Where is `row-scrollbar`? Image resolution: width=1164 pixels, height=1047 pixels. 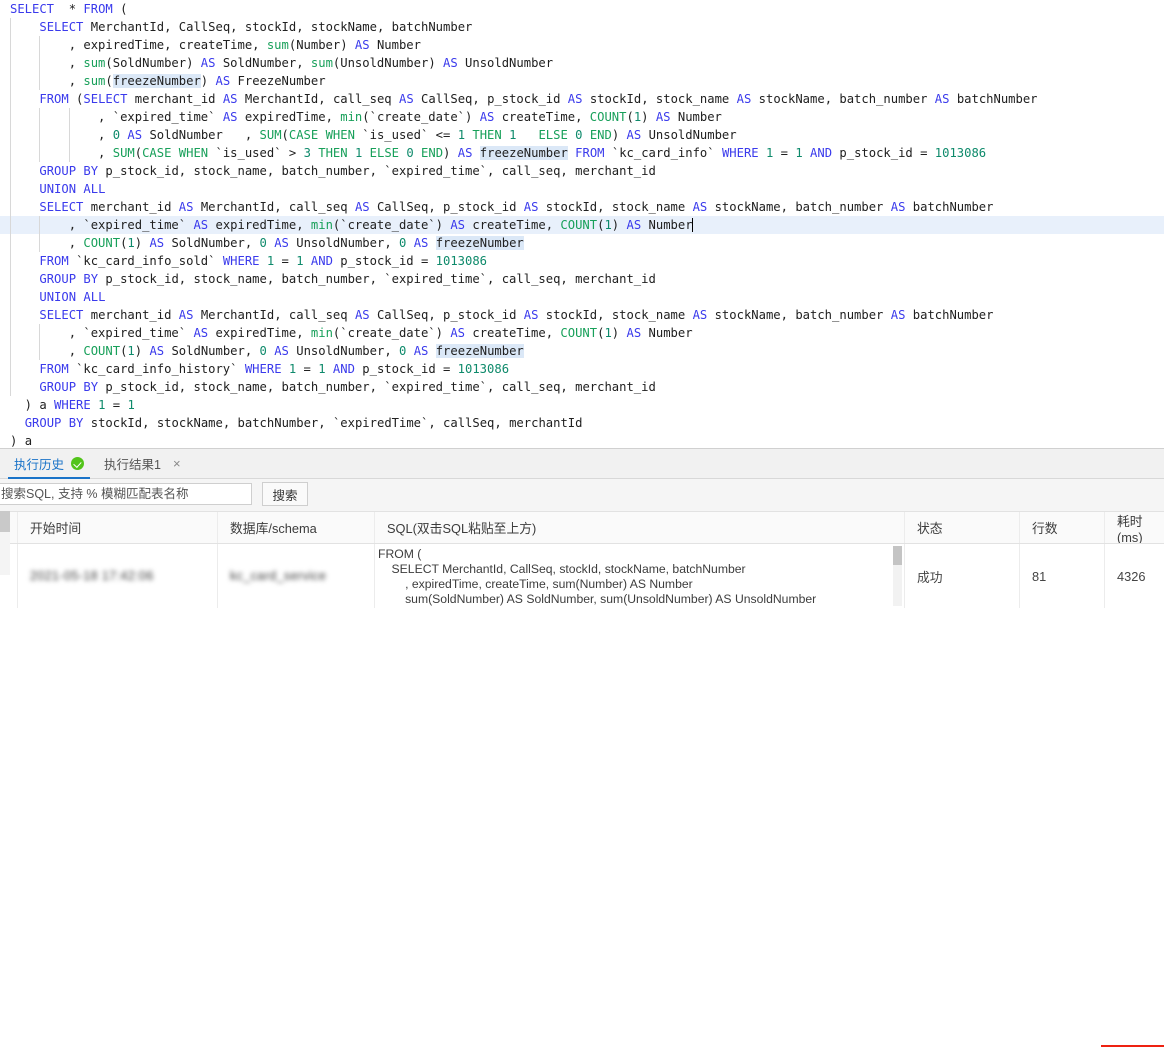 row-scrollbar is located at coordinates (9, 559).